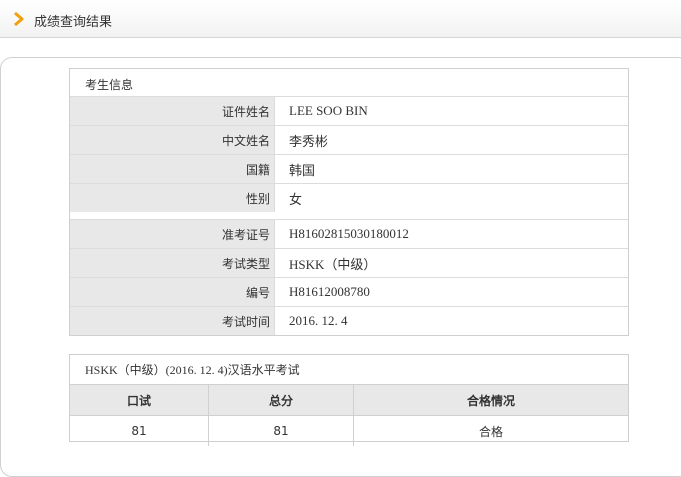 The image size is (681, 477). I want to click on pass-status: 合格, so click(490, 430).